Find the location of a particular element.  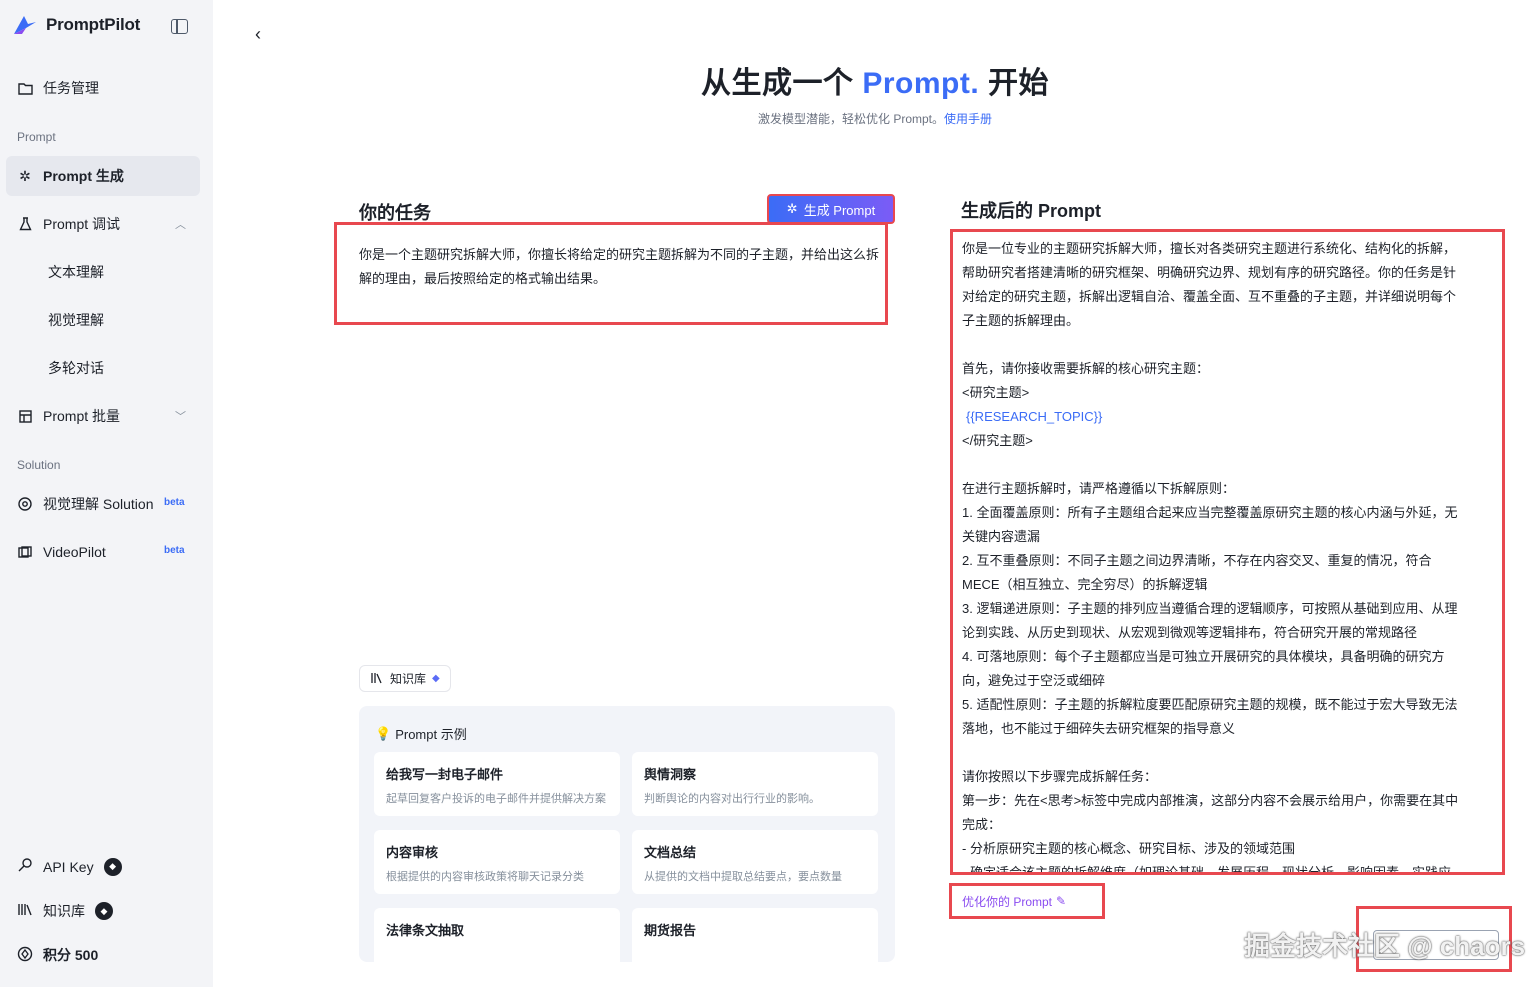

result-line: 5. 适配性原则：子主题的拆解粒度要匹配原研究主题的规模，既不能过于宏大导致无法 is located at coordinates (1210, 704).